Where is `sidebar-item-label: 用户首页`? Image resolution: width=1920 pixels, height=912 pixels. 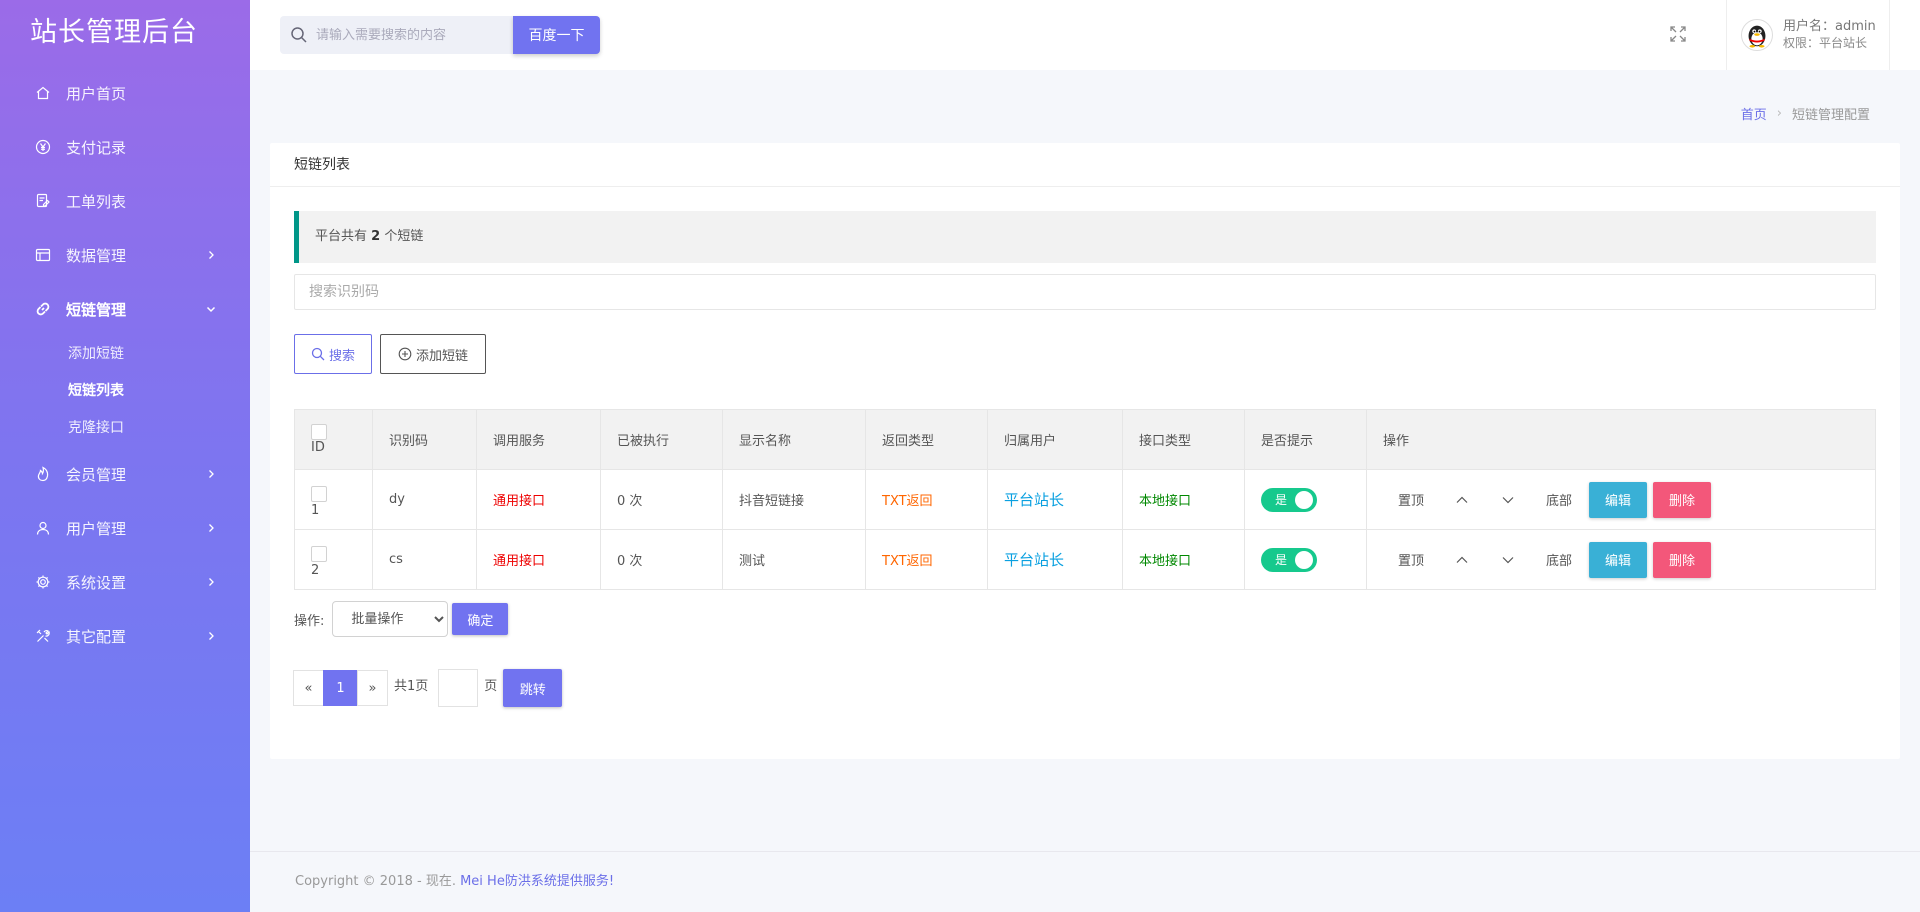
sidebar-item-label: 用户首页 is located at coordinates (96, 93).